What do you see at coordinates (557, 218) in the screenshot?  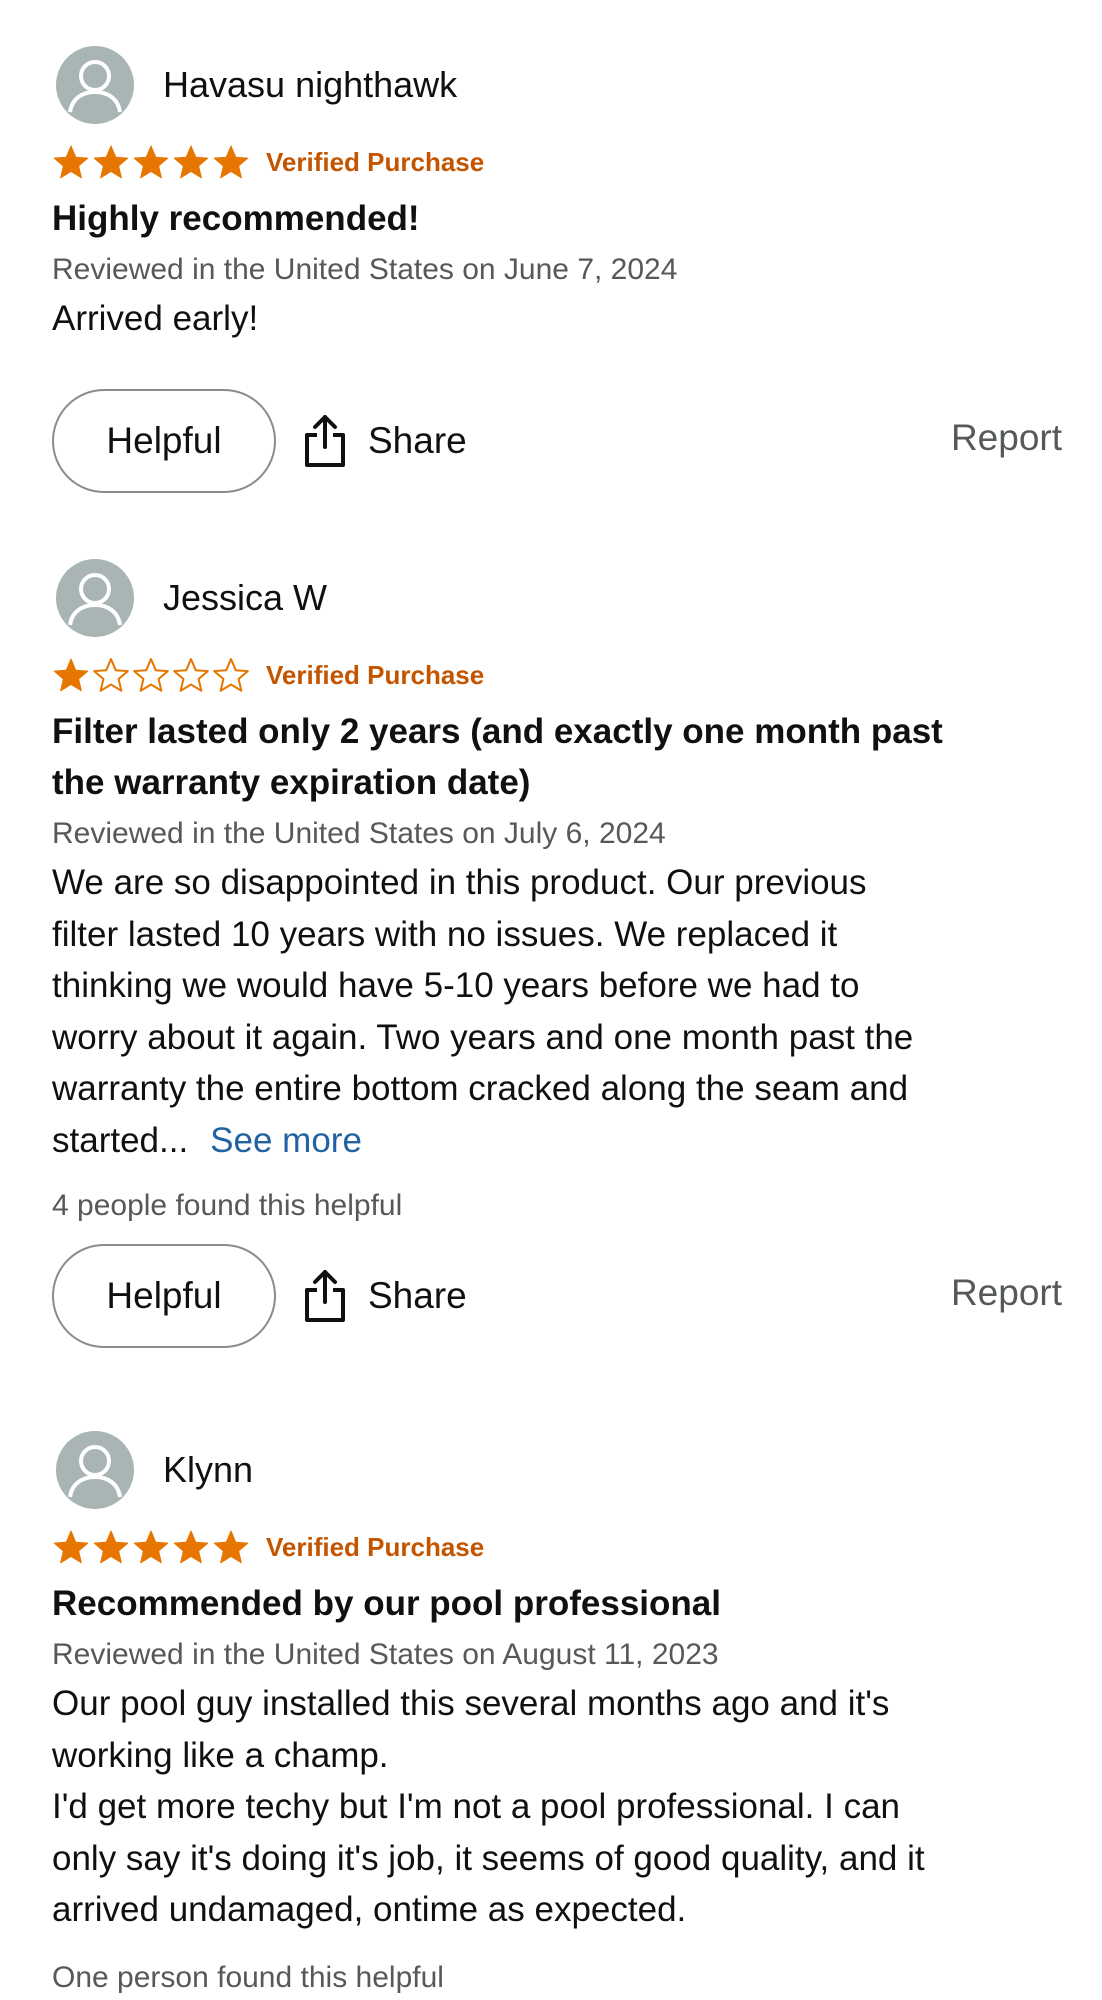 I see `review-title: Highly recommended!` at bounding box center [557, 218].